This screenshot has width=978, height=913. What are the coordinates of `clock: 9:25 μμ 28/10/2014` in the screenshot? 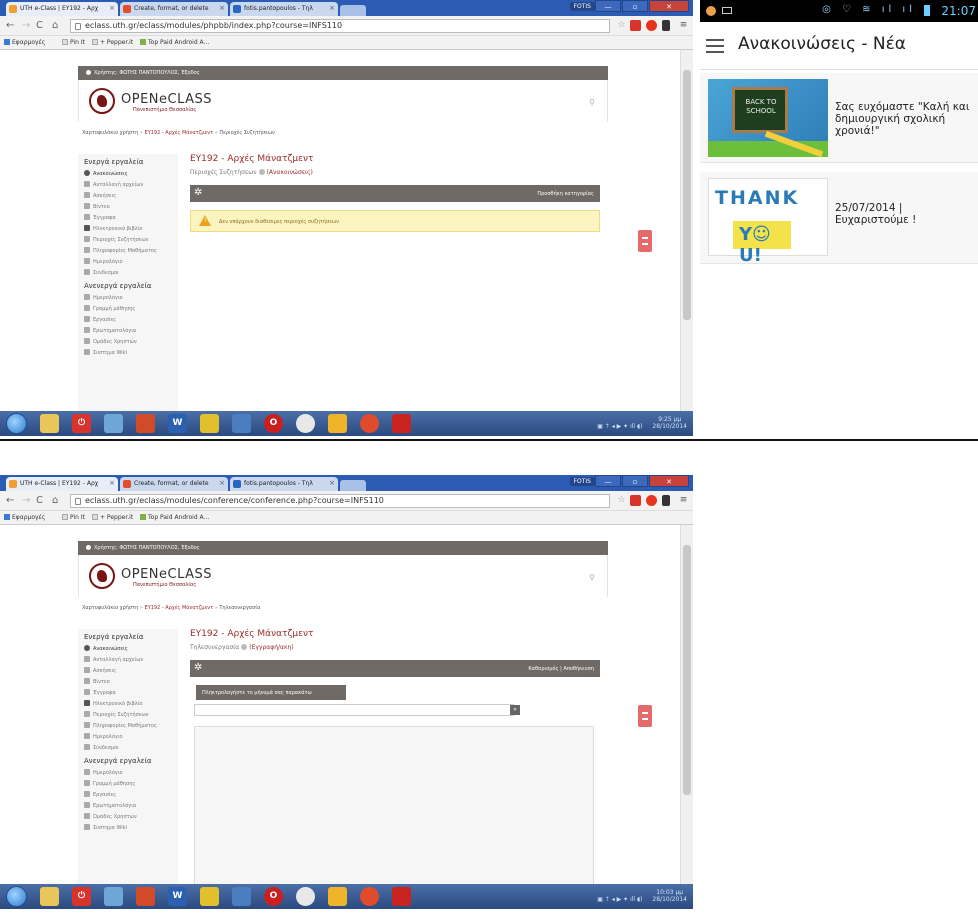 It's located at (669, 423).